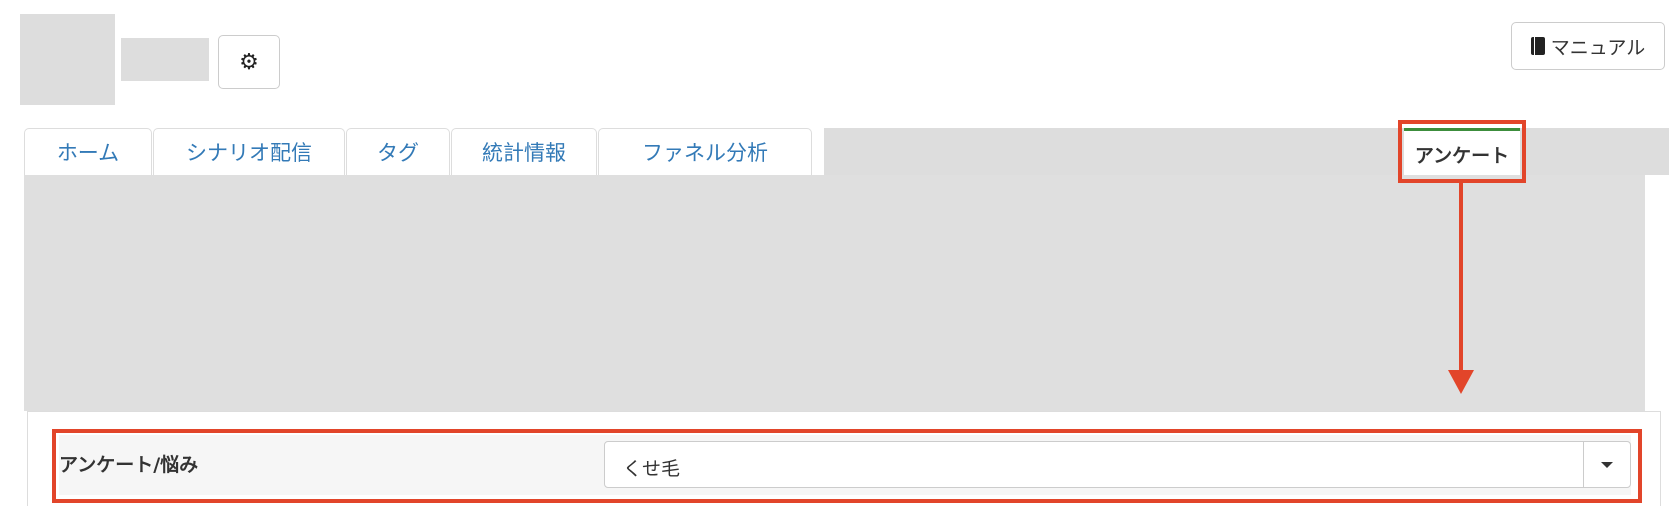  Describe the element at coordinates (652, 469) in the screenshot. I see `select-value: くせ毛` at that location.